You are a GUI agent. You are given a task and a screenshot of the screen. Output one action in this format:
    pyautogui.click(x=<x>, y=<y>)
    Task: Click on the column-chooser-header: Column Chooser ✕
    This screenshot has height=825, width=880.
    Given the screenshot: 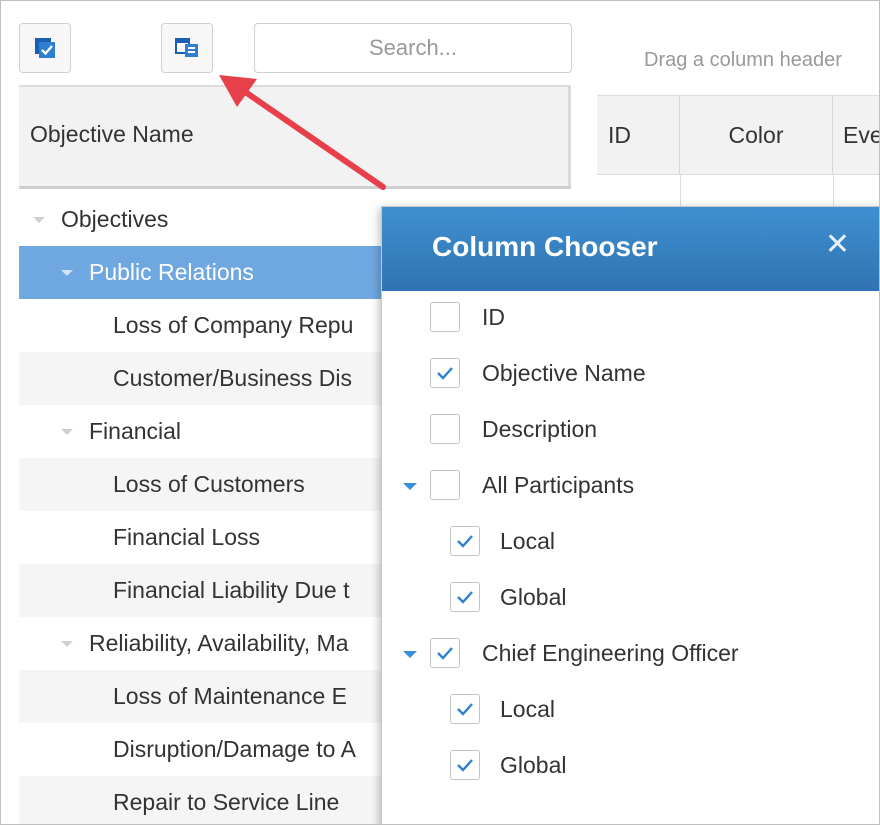 What is the action you would take?
    pyautogui.click(x=630, y=249)
    